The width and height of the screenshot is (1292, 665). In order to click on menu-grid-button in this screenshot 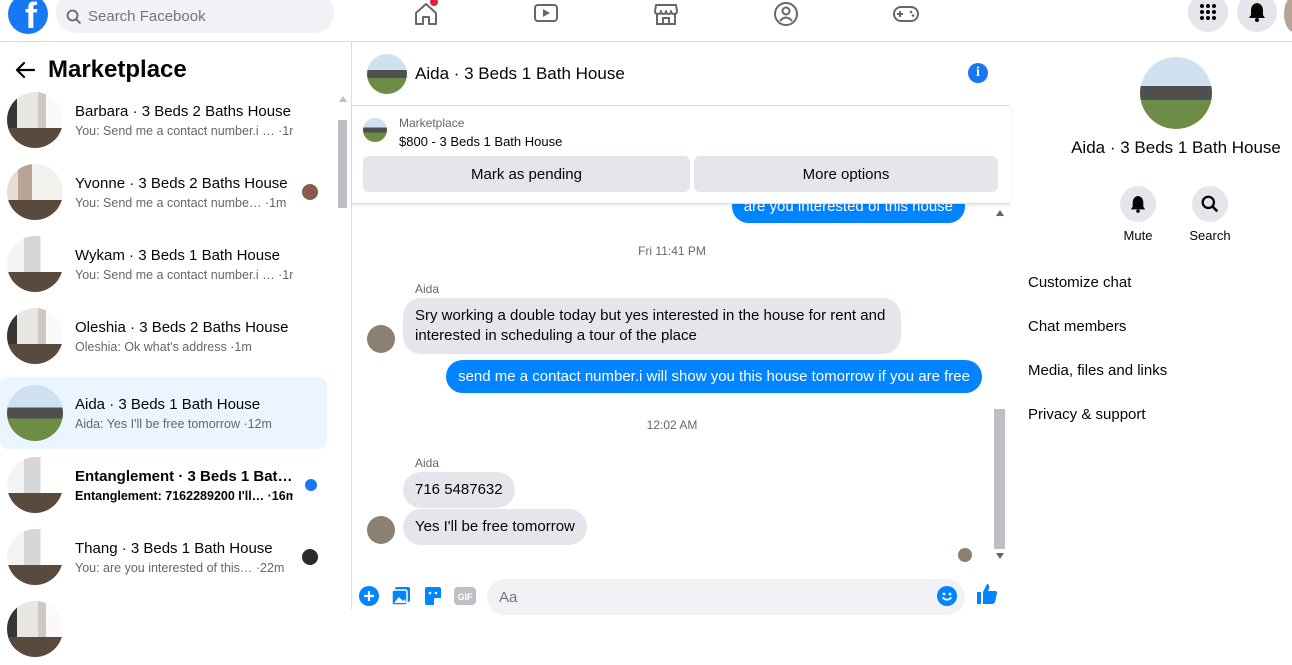, I will do `click(1208, 16)`.